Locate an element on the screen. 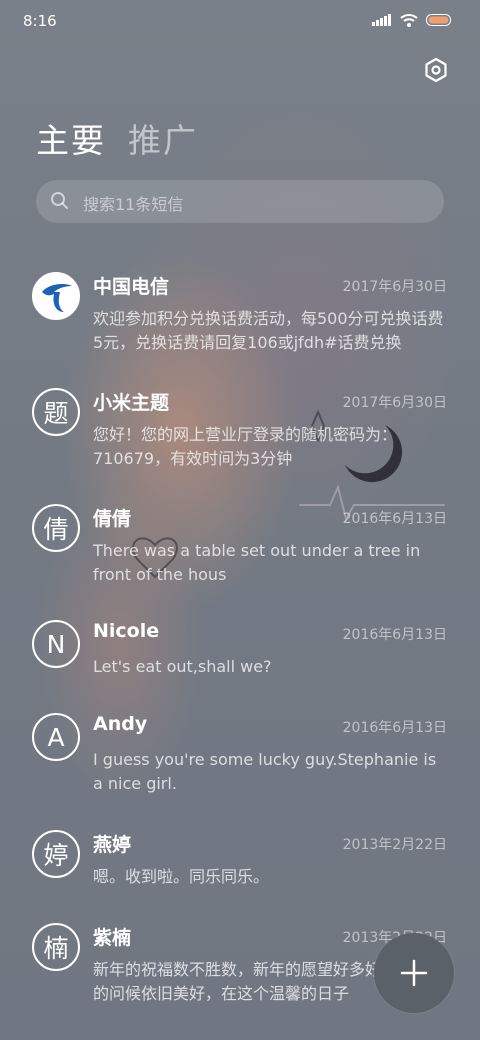 The height and width of the screenshot is (1040, 480). status-time: 8:16 is located at coordinates (40, 21).